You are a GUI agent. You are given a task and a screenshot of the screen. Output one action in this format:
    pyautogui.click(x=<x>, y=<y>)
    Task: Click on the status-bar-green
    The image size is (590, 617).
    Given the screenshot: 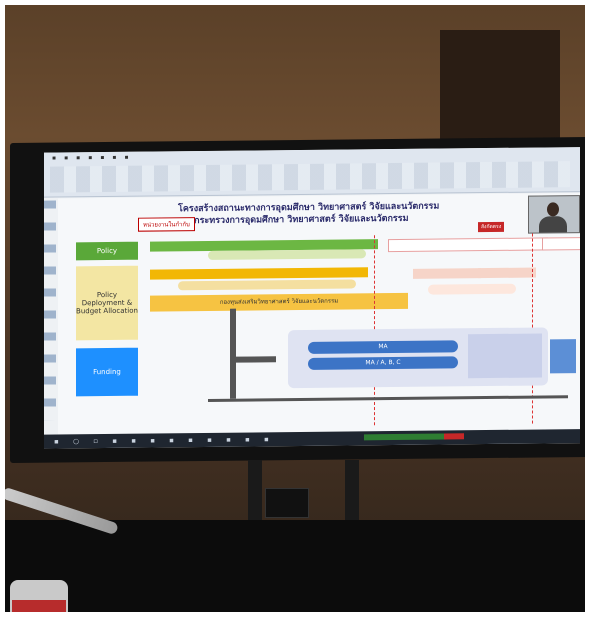 What is the action you would take?
    pyautogui.click(x=404, y=437)
    